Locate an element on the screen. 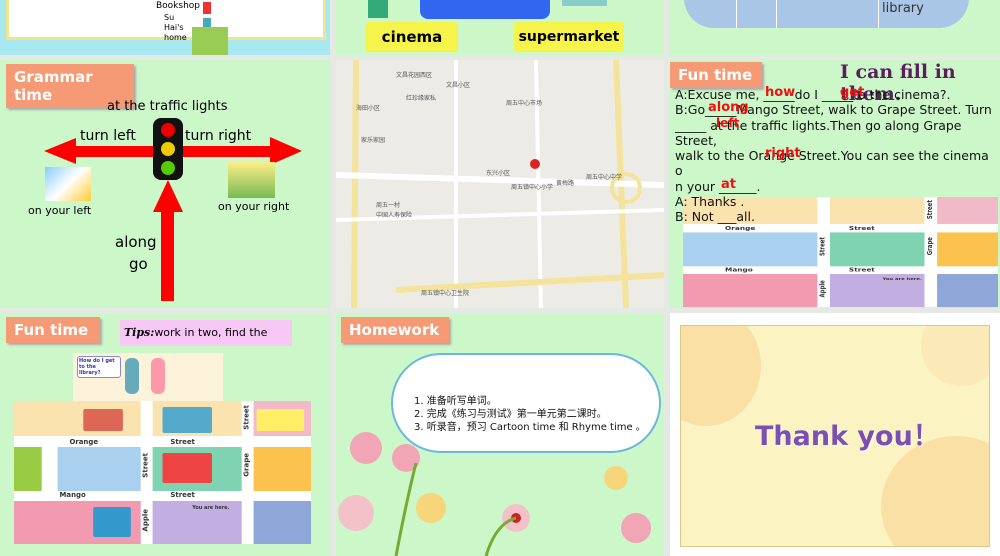 Image resolution: width=1000 pixels, height=556 pixels. map-label: 周五一村 is located at coordinates (388, 205).